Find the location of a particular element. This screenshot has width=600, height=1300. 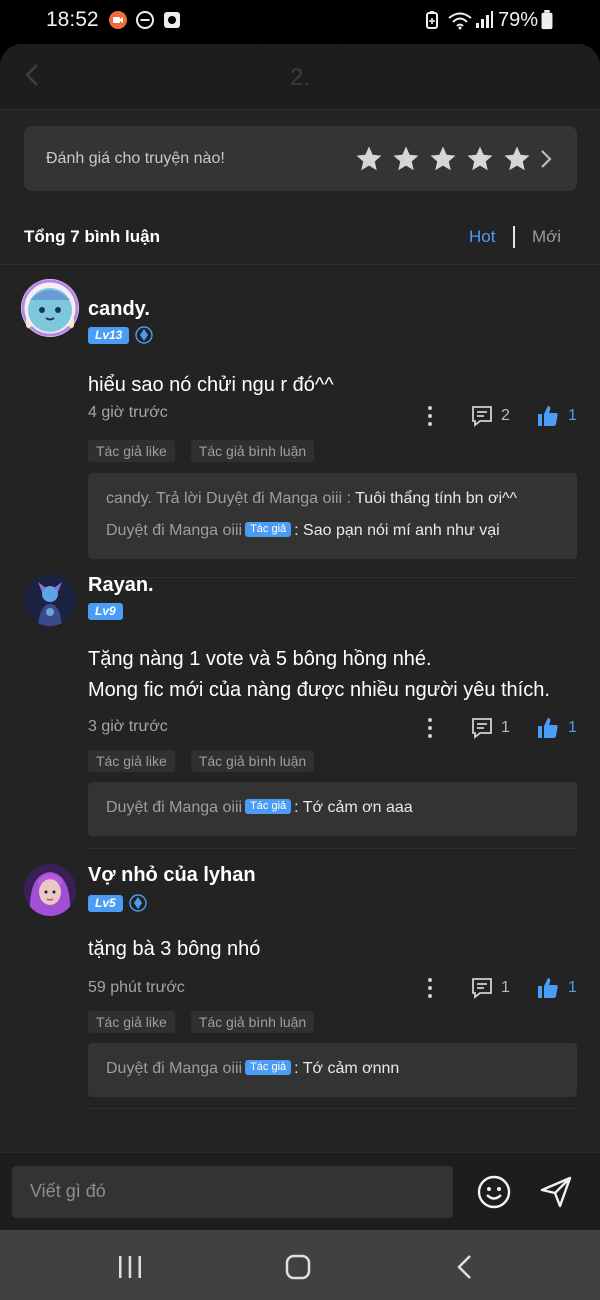

rating-box: Đánh giá cho truyện nào! is located at coordinates (300, 158).